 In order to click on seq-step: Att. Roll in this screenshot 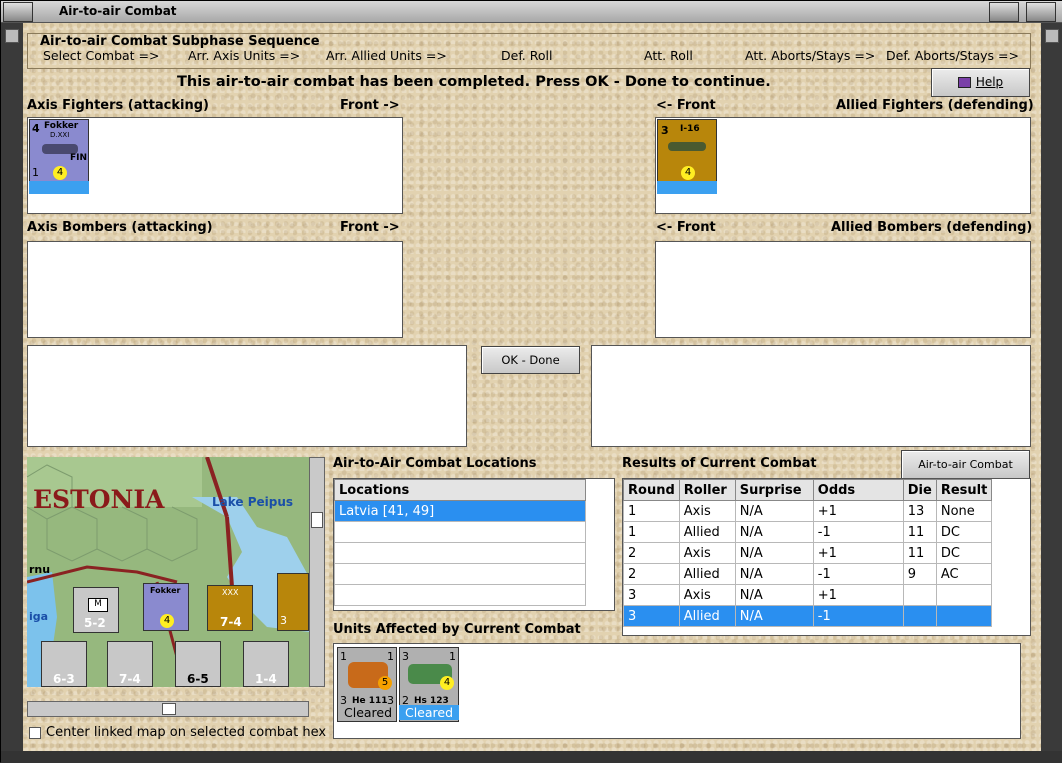, I will do `click(668, 55)`.